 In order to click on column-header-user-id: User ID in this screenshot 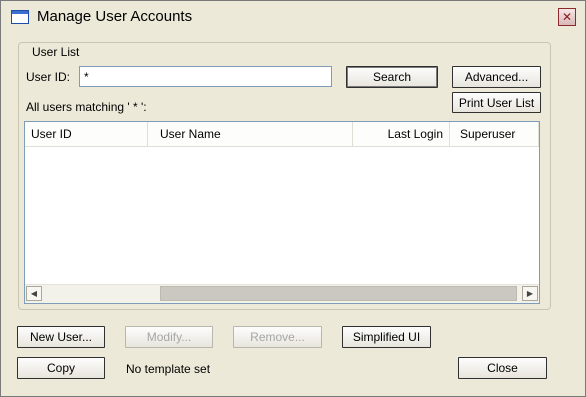, I will do `click(86, 134)`.